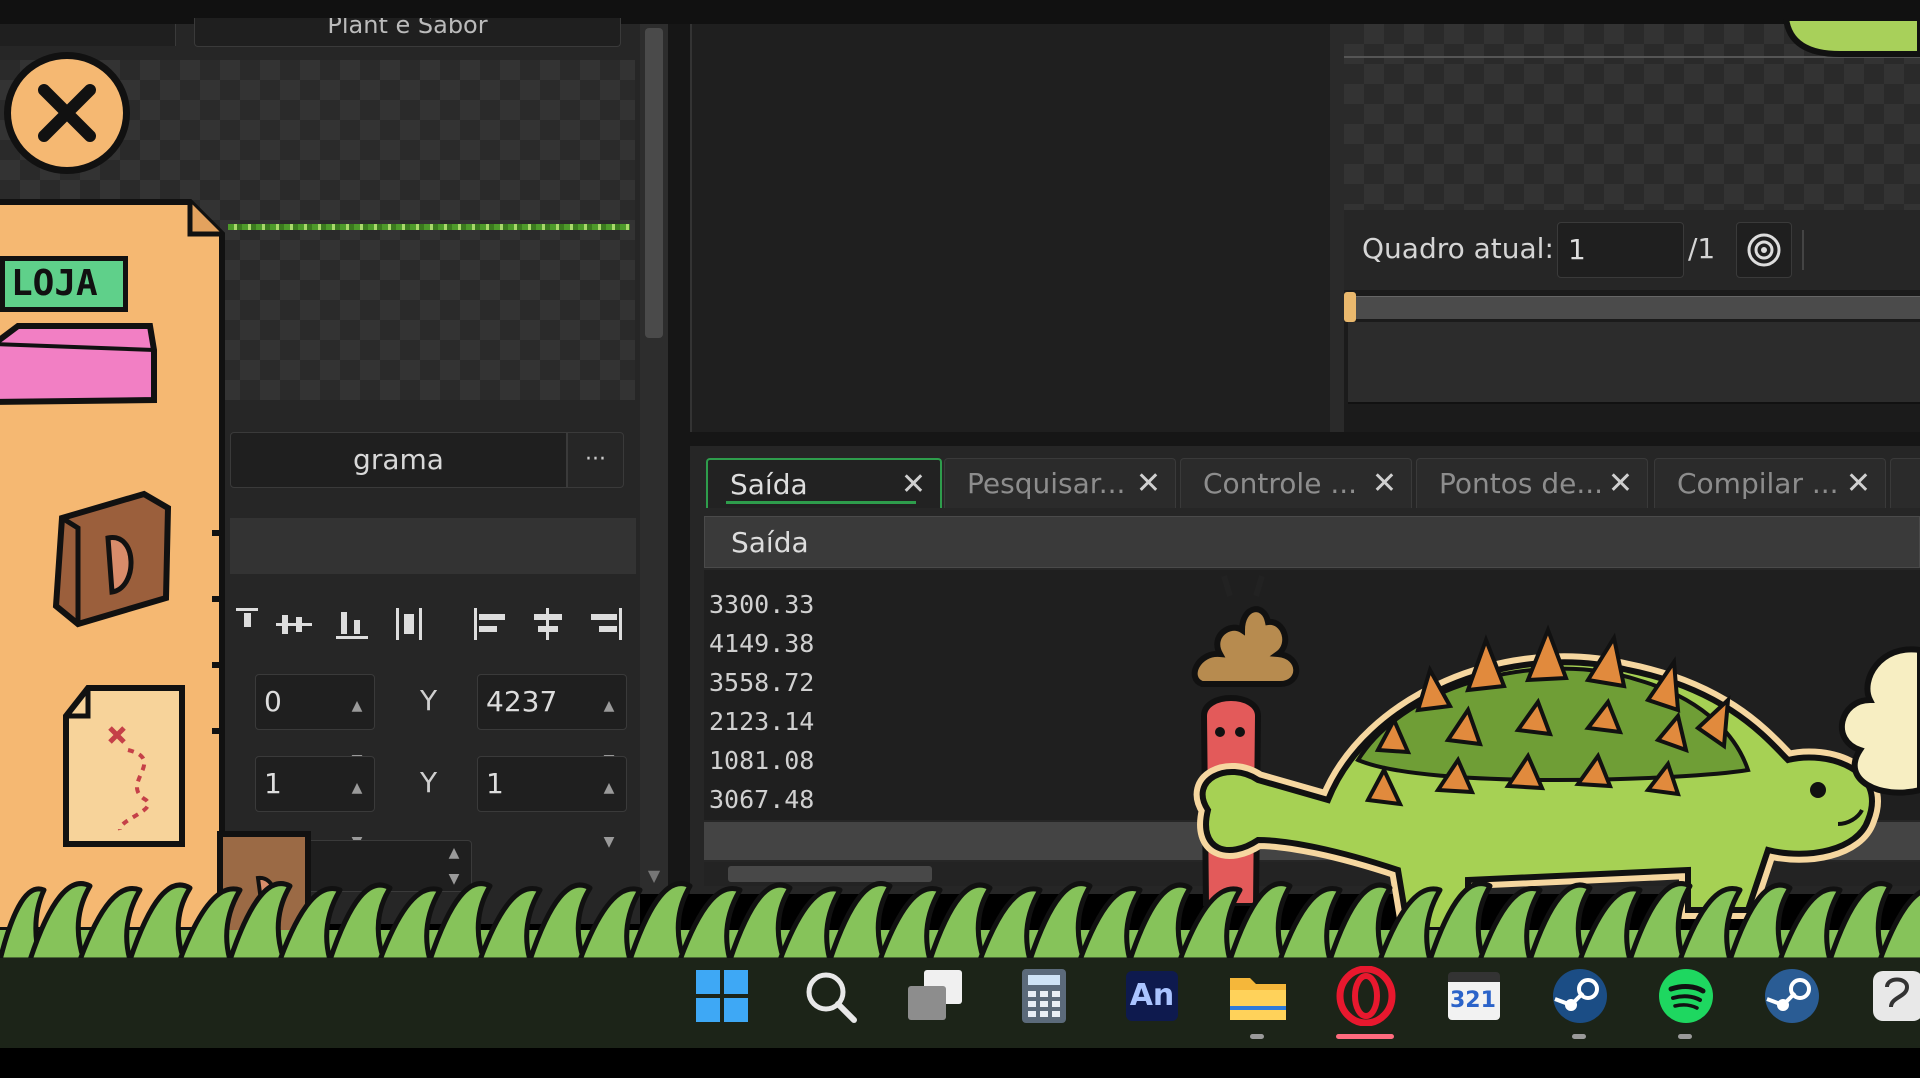  What do you see at coordinates (1580, 996) in the screenshot?
I see `steam-icon` at bounding box center [1580, 996].